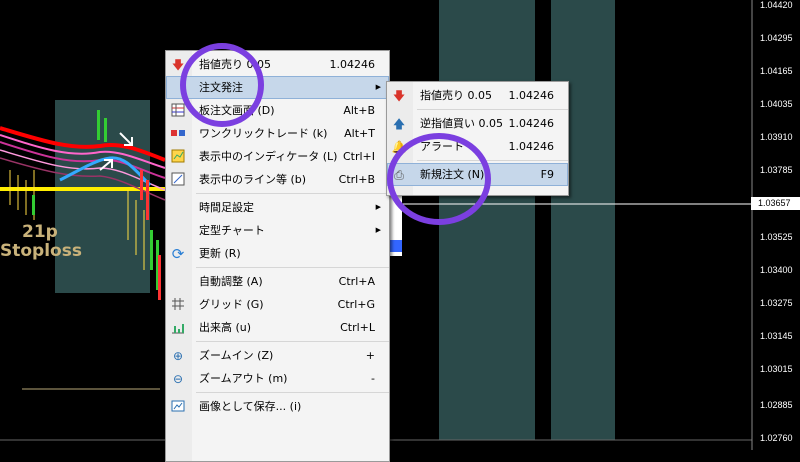 The image size is (800, 462). I want to click on price-axis-label: 1.03525, so click(776, 237).